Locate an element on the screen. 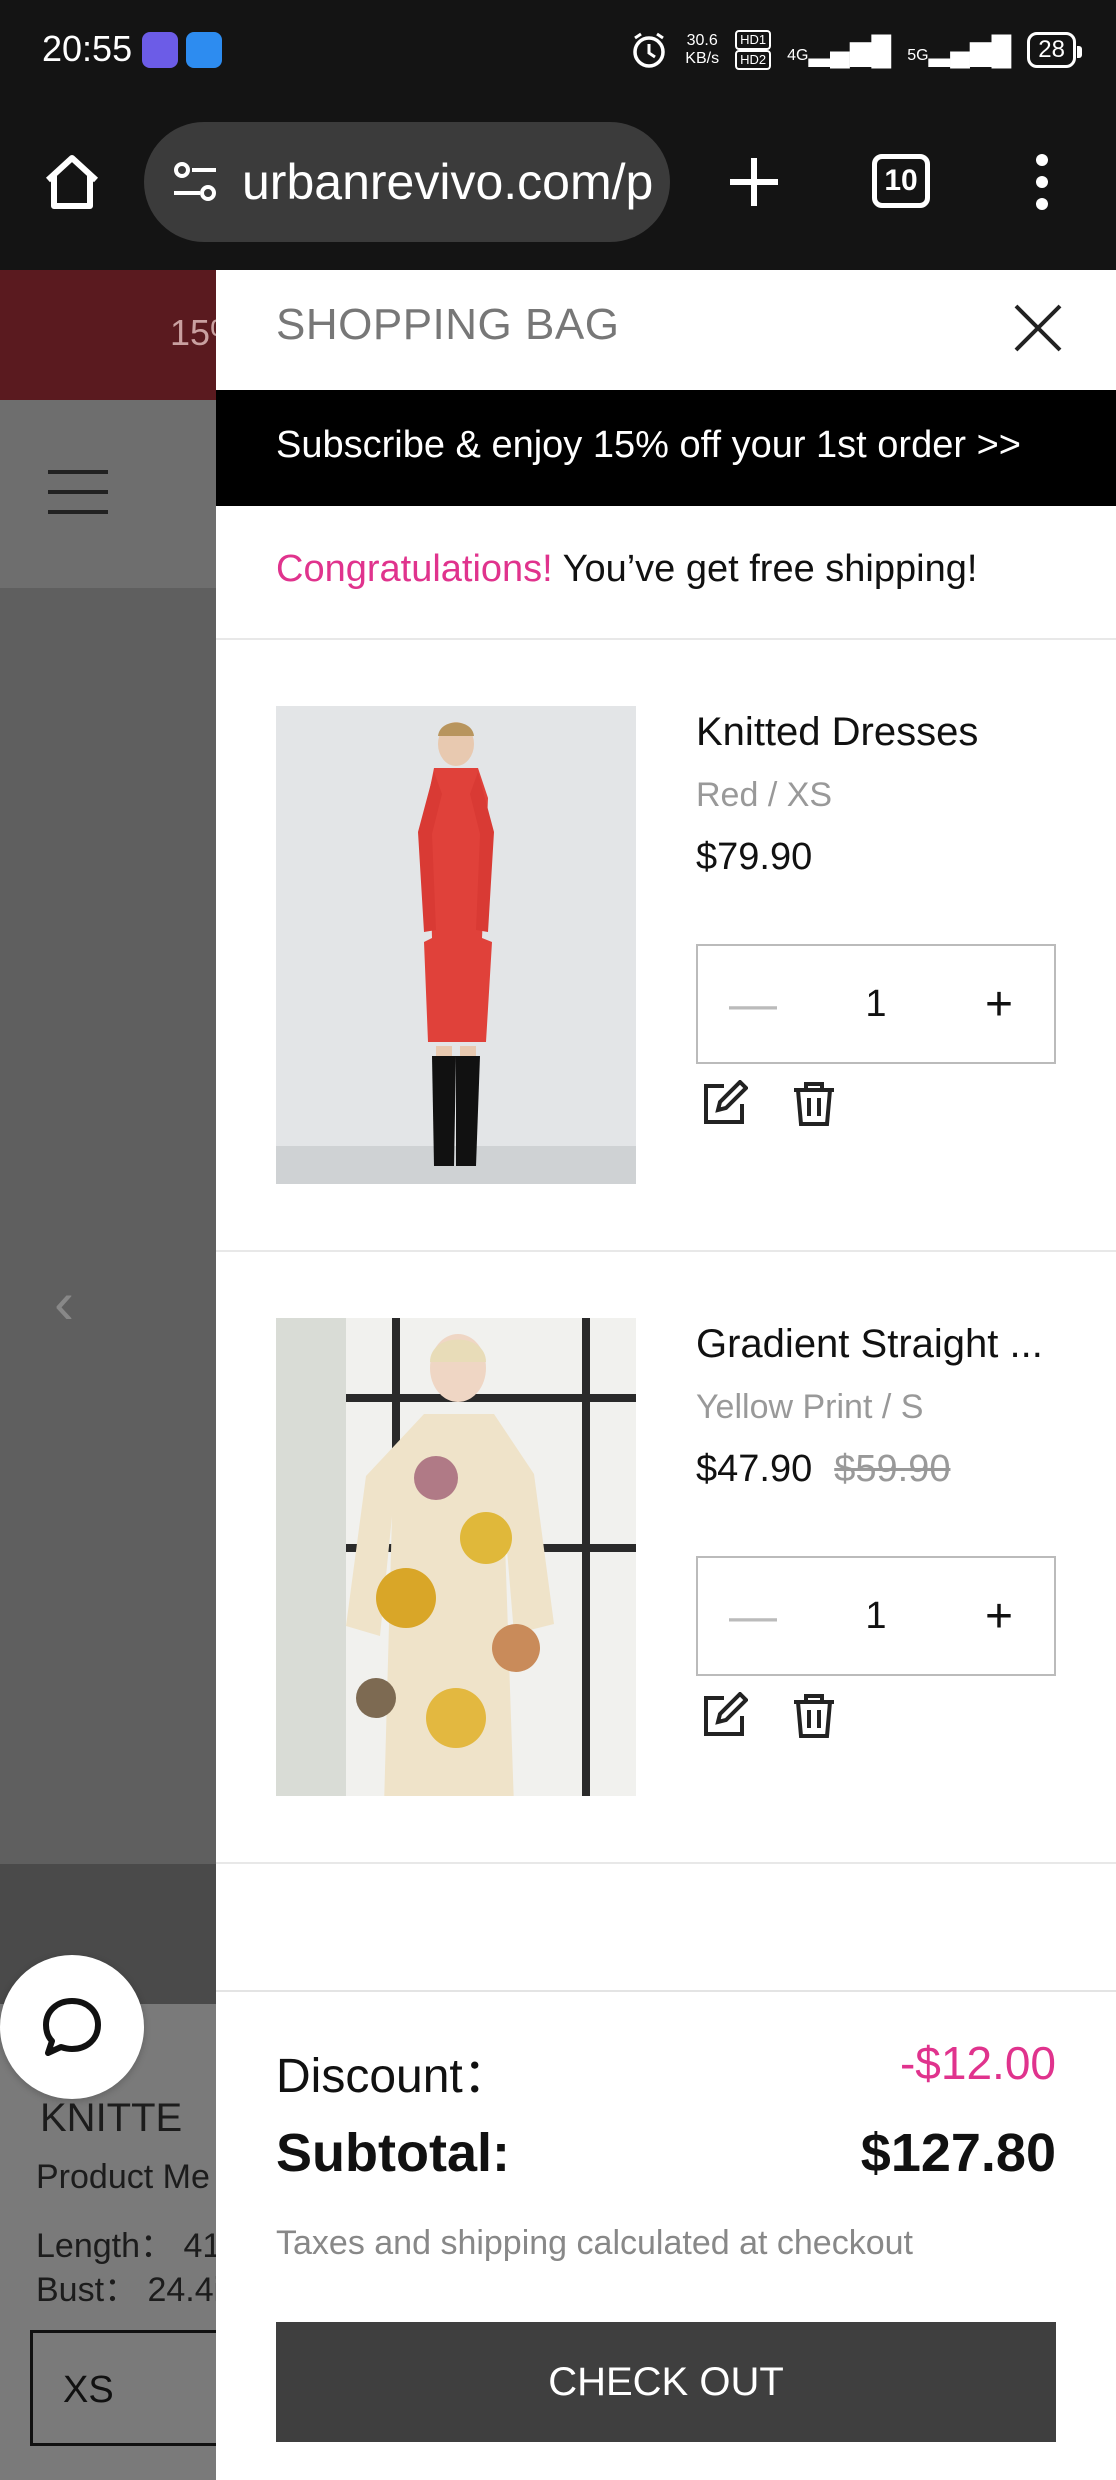  battery-indicator: 28 is located at coordinates (1054, 50).